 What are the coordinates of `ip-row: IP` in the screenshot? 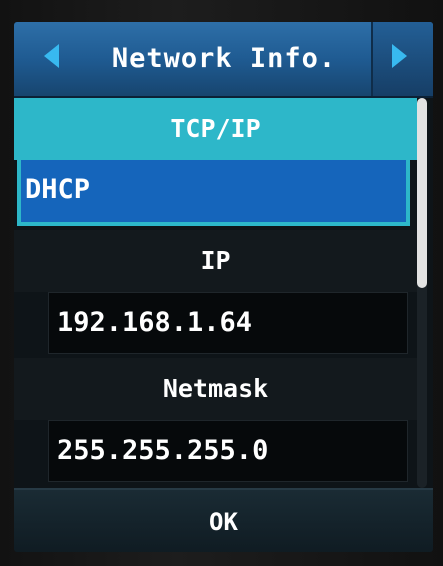 It's located at (215, 261).